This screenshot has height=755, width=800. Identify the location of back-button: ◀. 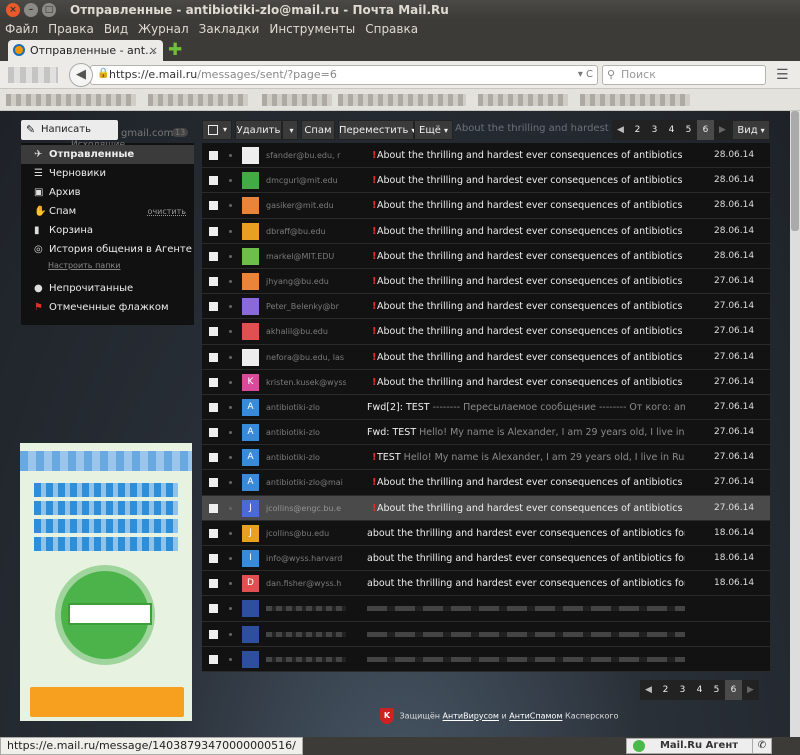
(81, 75).